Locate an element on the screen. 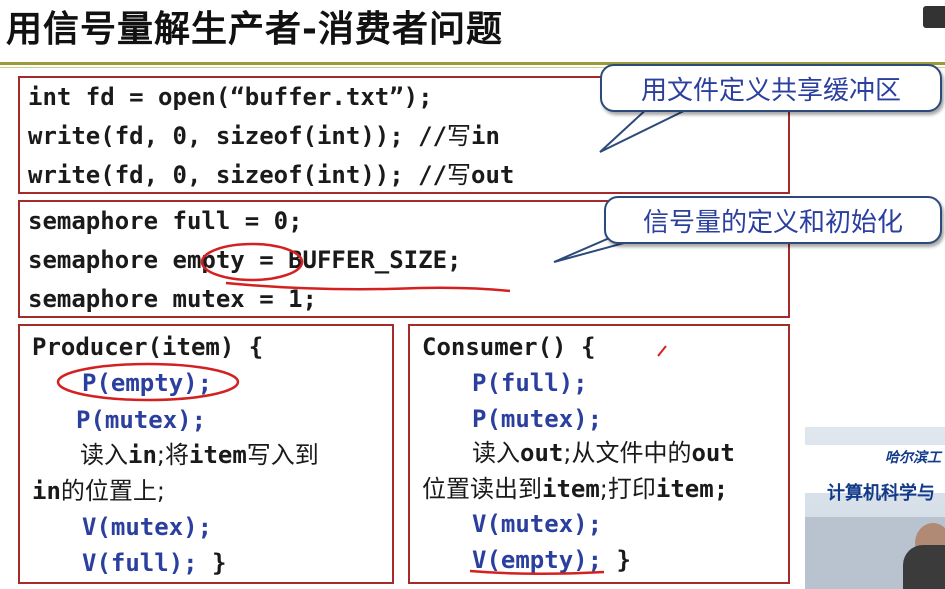  producer-read-in: 读入in;将item写入到 is located at coordinates (199, 455).